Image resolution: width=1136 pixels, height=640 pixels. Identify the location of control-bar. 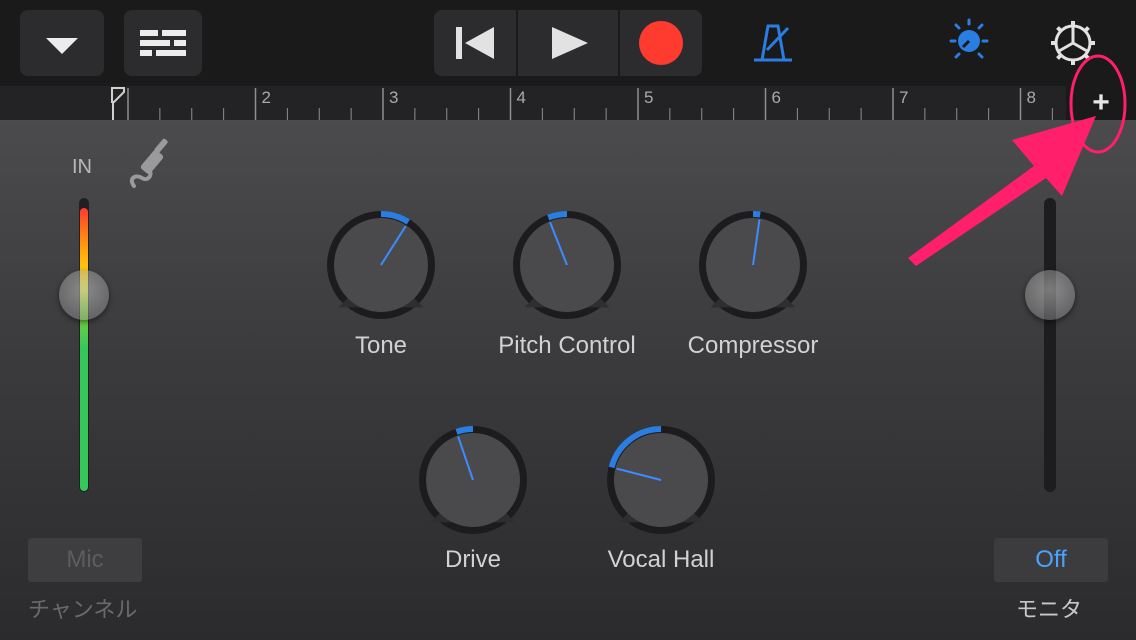
(568, 43).